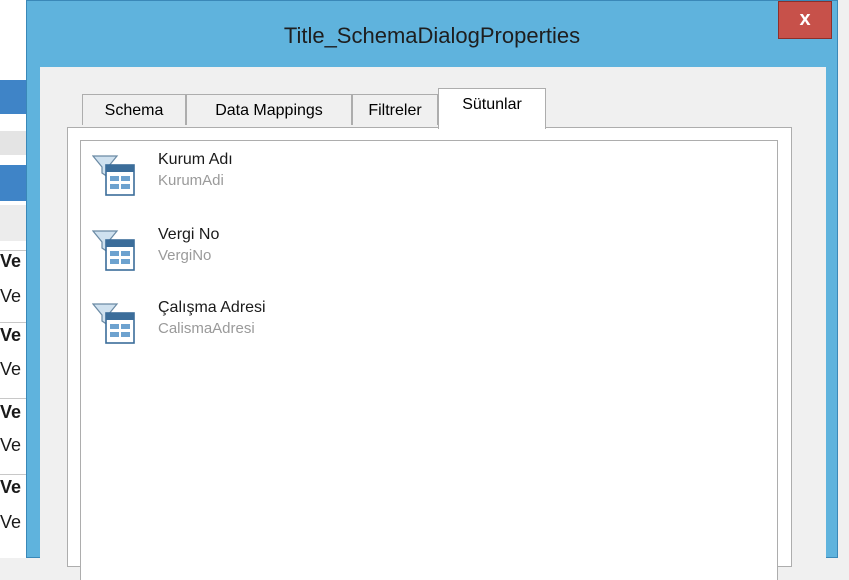 This screenshot has height=580, width=849. Describe the element at coordinates (134, 109) in the screenshot. I see `tab-schema: Schema` at that location.